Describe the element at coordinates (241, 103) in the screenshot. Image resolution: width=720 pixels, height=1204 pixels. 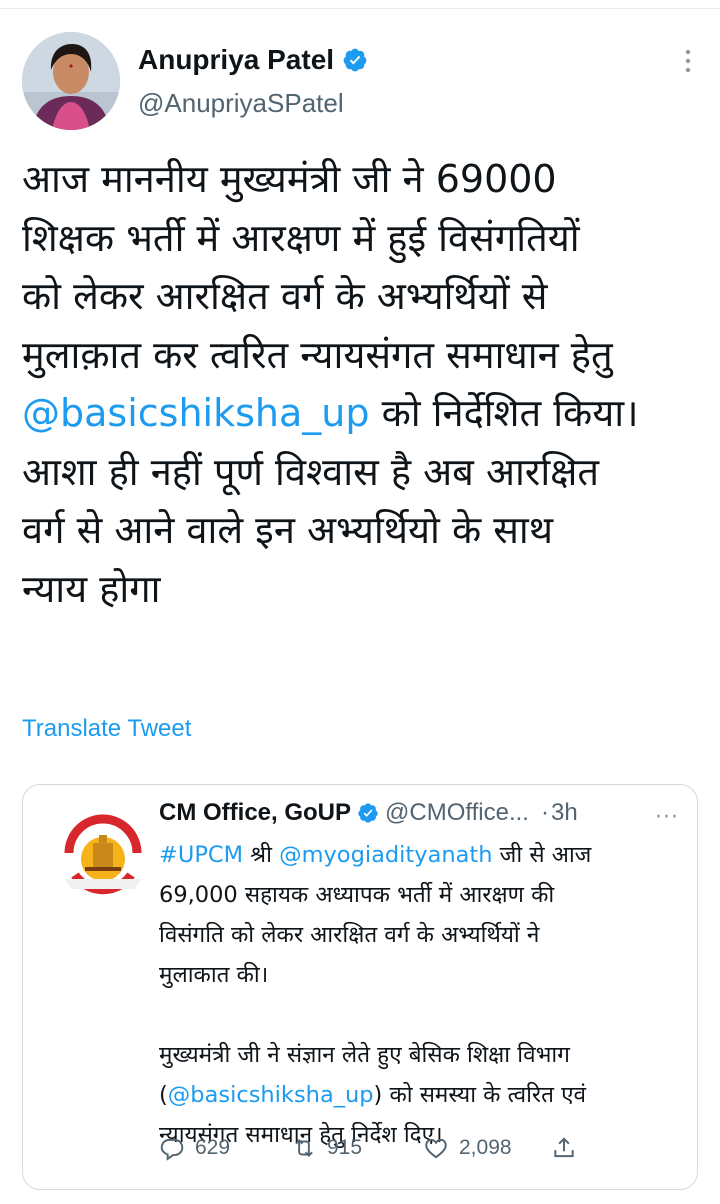
I see `author-handle: @AnupriyaSPatel` at that location.